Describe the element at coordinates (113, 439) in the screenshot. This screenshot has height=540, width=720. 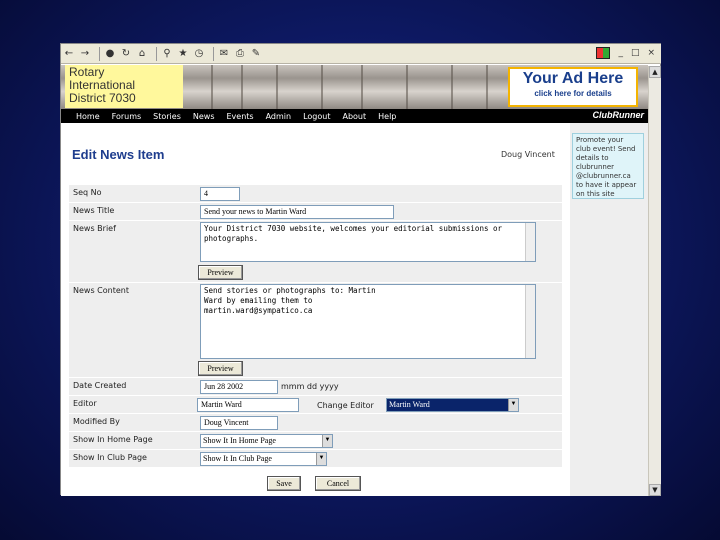
I see `home-page-label: Show In Home Page` at that location.